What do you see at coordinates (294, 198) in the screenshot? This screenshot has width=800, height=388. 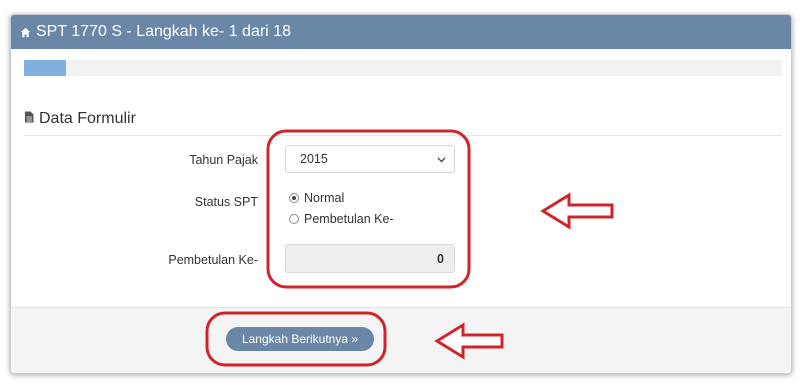 I see `radio-button-normal` at bounding box center [294, 198].